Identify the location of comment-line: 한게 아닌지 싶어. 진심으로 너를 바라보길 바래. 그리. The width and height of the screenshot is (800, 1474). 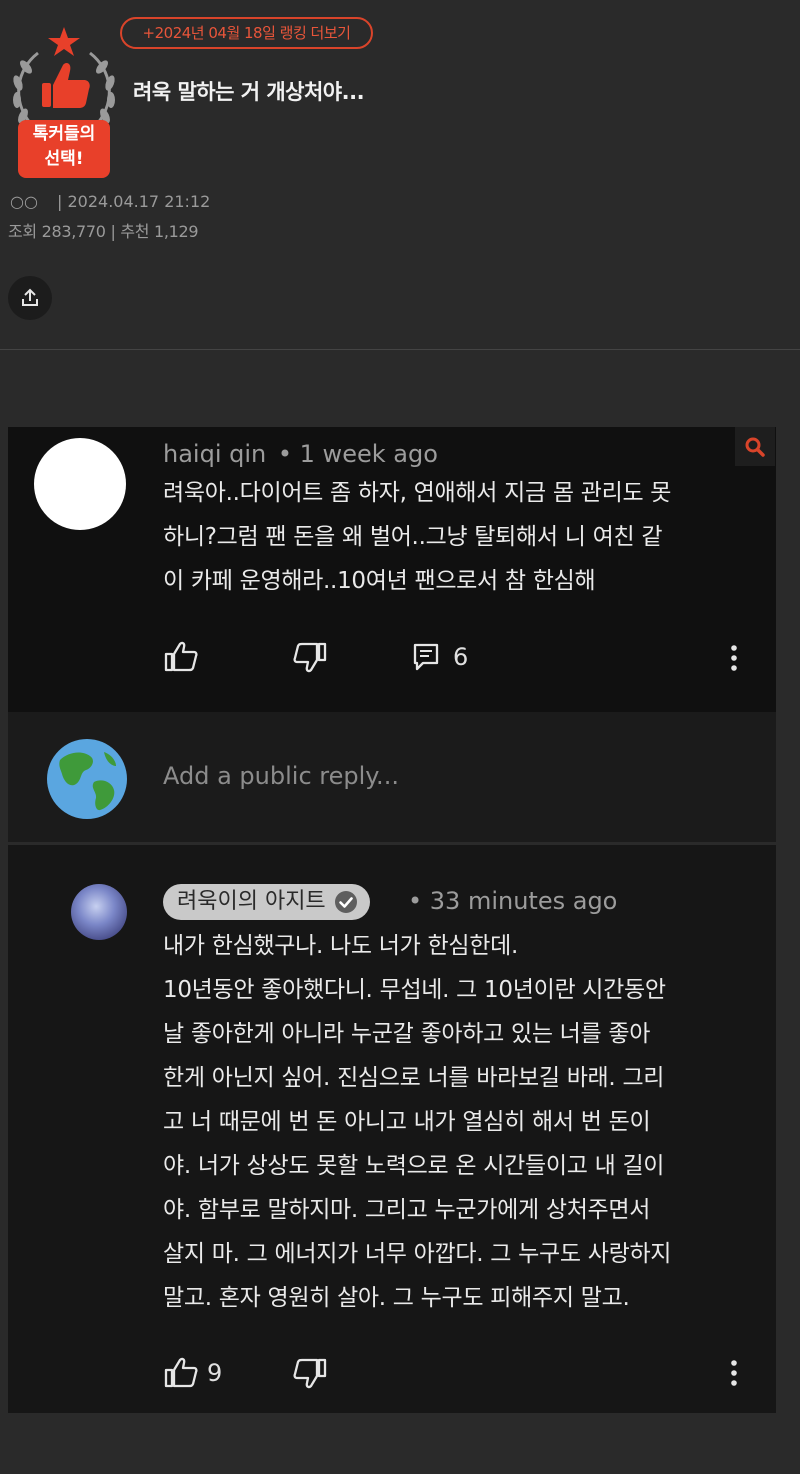
(414, 1078).